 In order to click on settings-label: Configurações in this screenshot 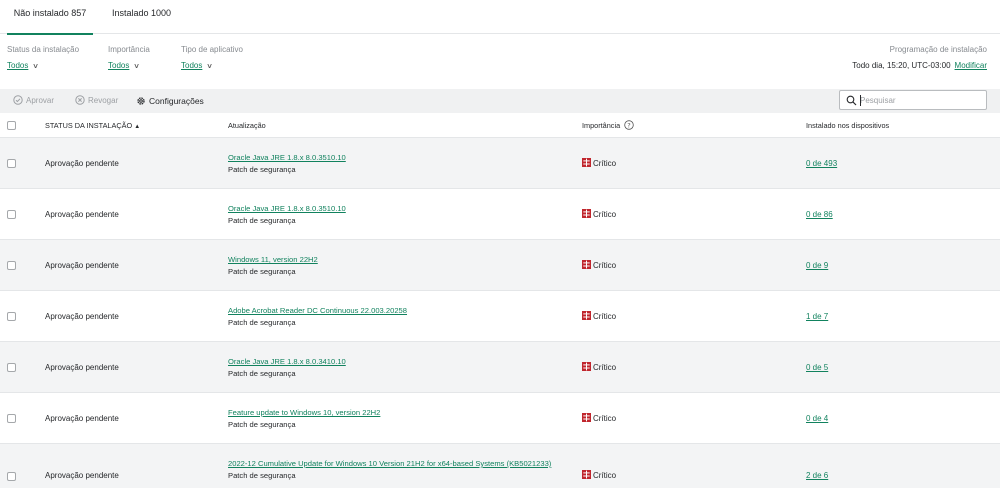, I will do `click(176, 101)`.